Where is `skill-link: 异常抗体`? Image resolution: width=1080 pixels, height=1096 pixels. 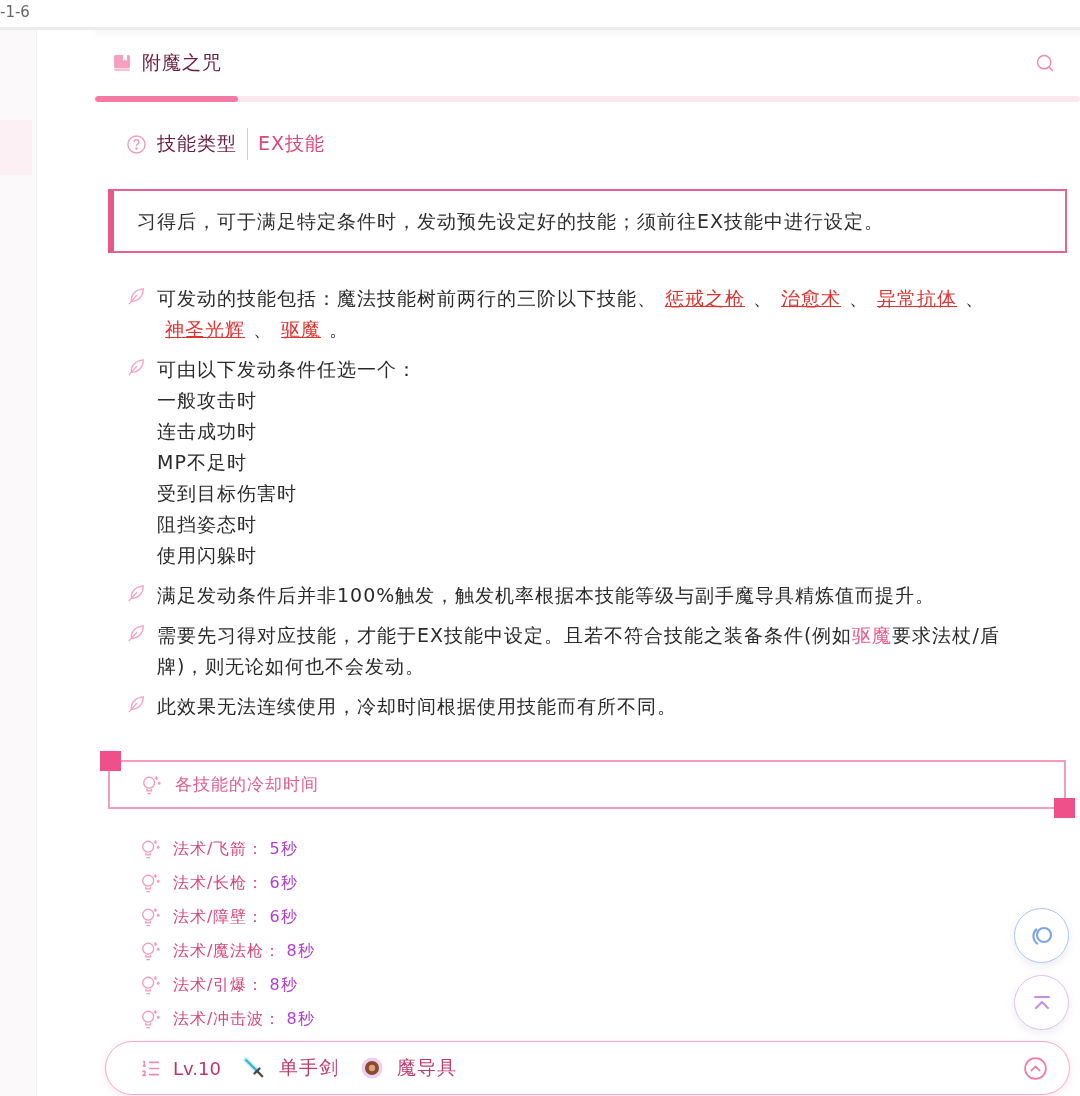
skill-link: 异常抗体 is located at coordinates (917, 298).